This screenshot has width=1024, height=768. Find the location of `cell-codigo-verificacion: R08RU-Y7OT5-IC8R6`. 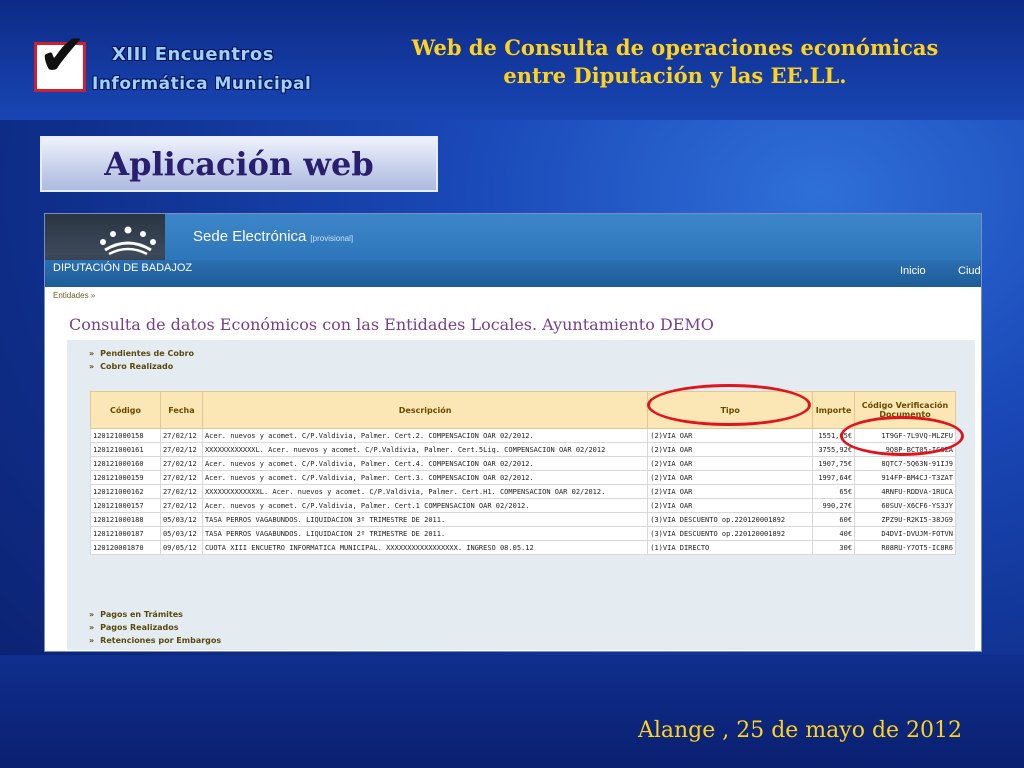

cell-codigo-verificacion: R08RU-Y7OT5-IC8R6 is located at coordinates (905, 547).